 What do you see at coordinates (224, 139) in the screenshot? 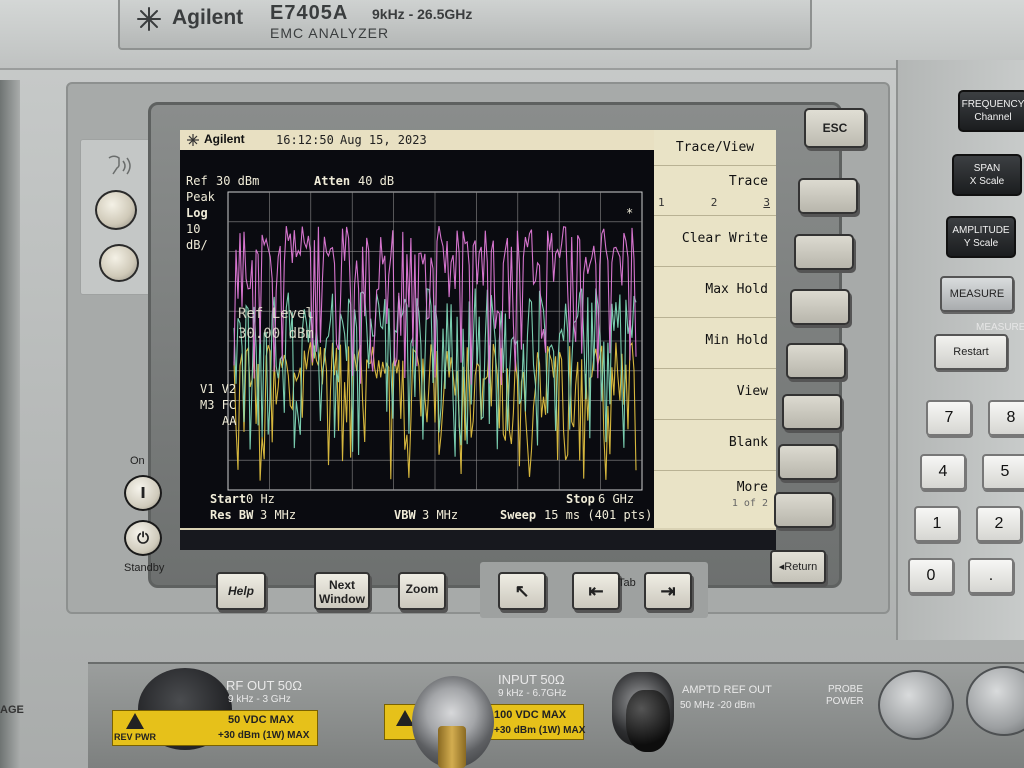
I see `screen-brand: Agilent` at bounding box center [224, 139].